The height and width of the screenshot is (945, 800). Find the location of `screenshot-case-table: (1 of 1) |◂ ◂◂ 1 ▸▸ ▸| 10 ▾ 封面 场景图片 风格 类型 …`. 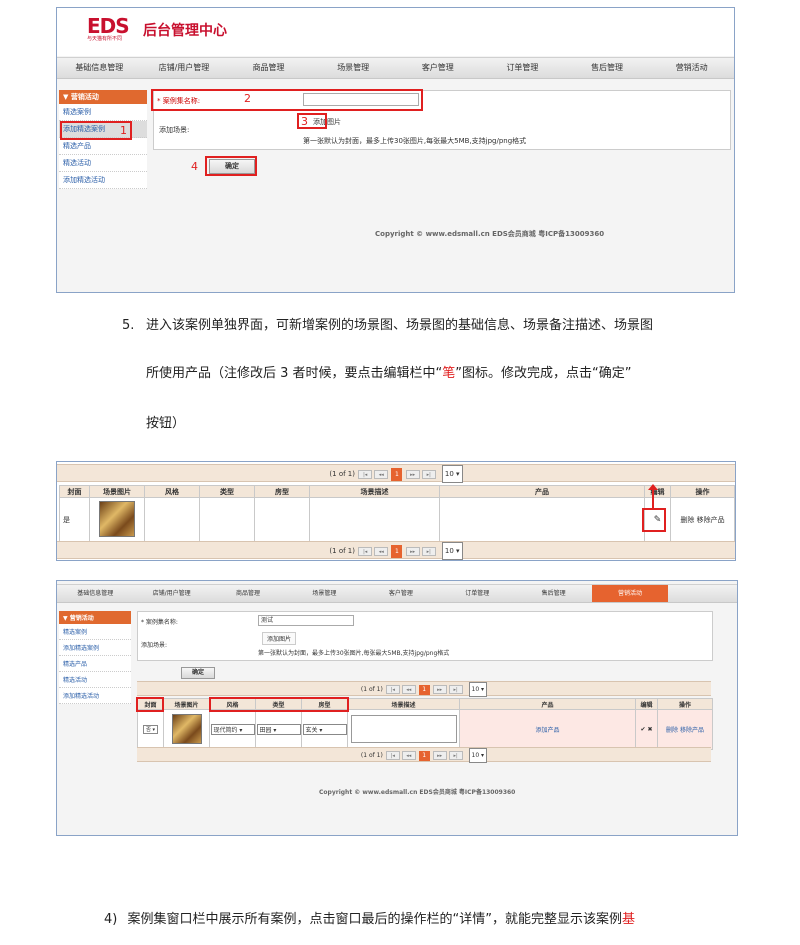

screenshot-case-table: (1 of 1) |◂ ◂◂ 1 ▸▸ ▸| 10 ▾ 封面 场景图片 风格 类型 … is located at coordinates (396, 511).